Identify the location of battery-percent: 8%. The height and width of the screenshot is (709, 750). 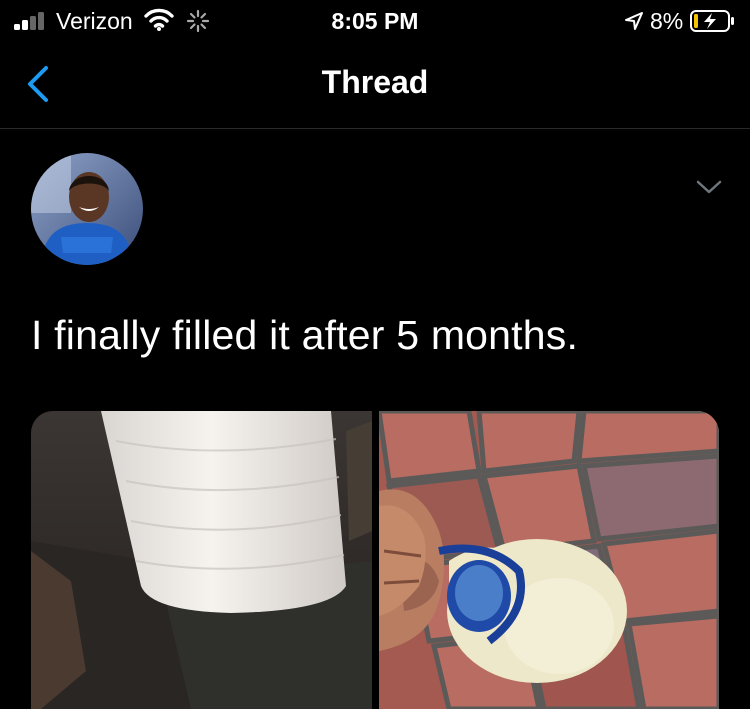
(667, 21).